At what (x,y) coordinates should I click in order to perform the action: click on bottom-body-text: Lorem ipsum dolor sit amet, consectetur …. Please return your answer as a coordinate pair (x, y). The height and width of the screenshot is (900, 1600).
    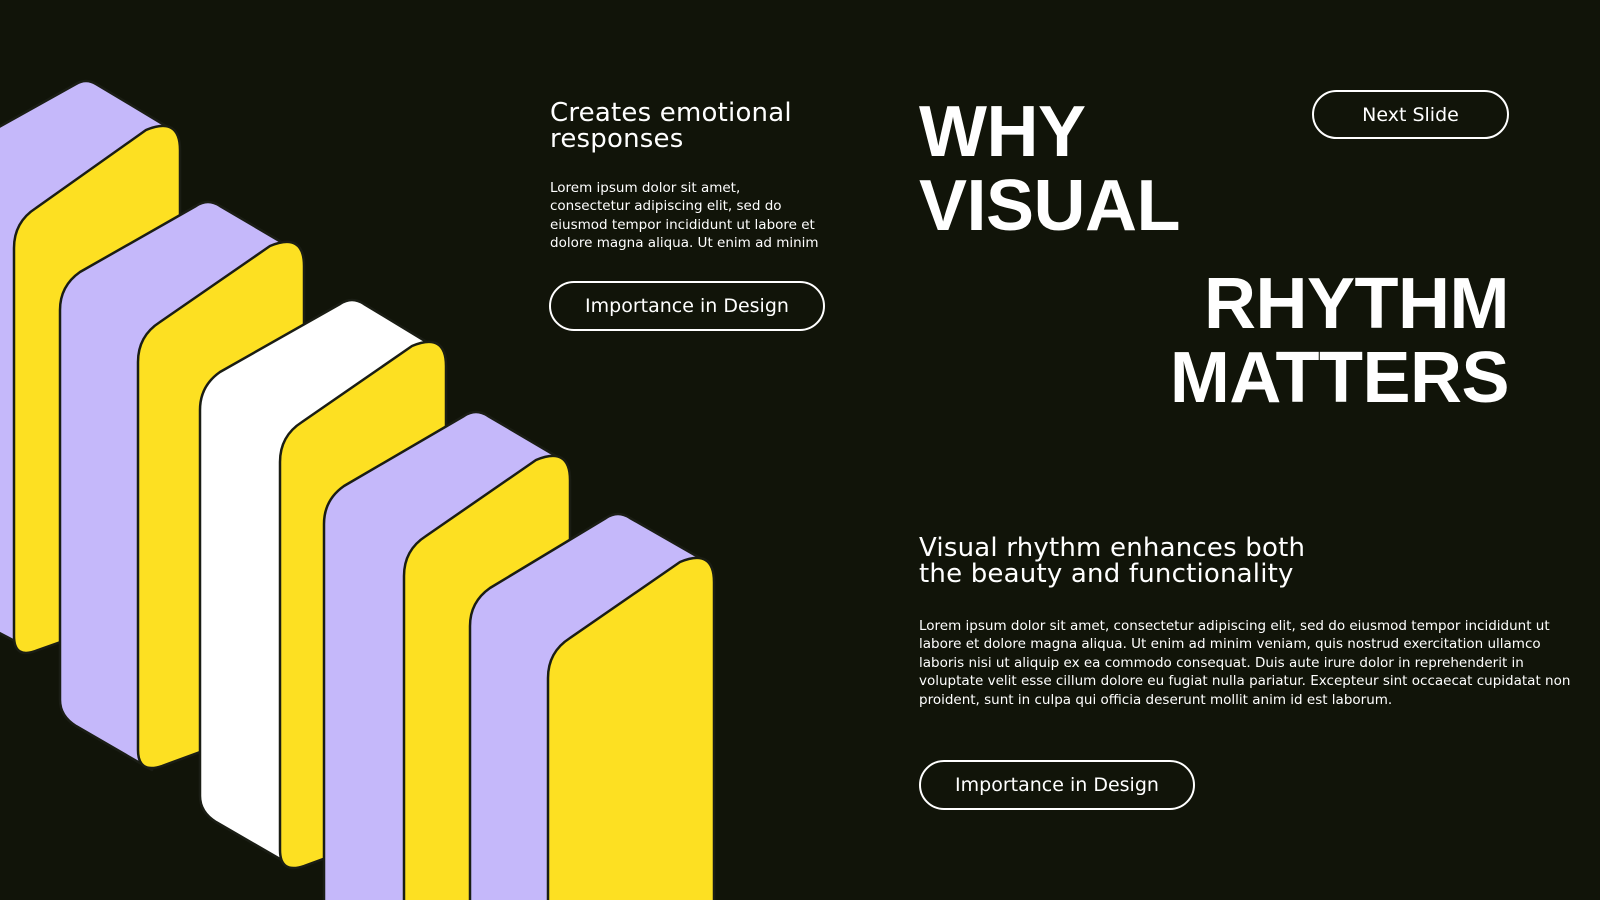
    Looking at the image, I should click on (1244, 663).